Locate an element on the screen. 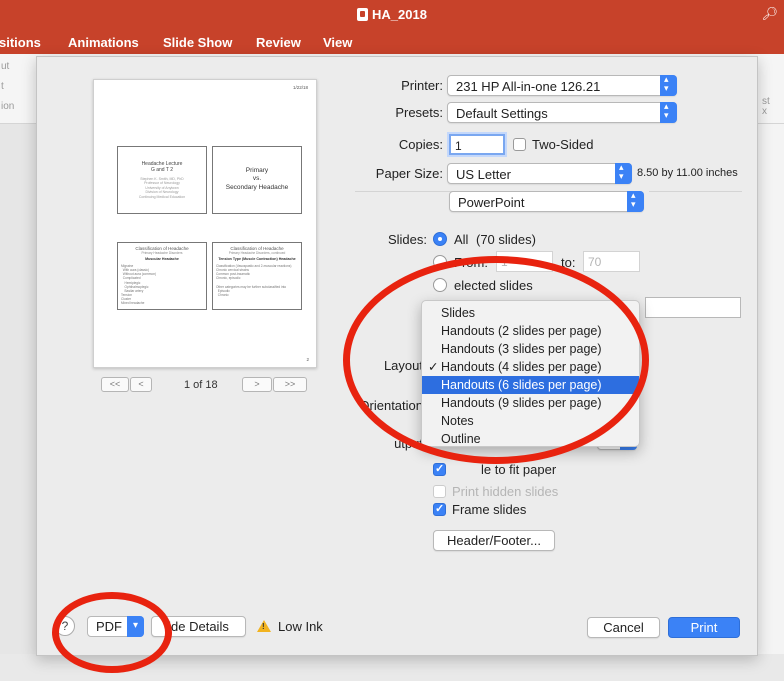  low-ink-label: Low Ink is located at coordinates (300, 626).